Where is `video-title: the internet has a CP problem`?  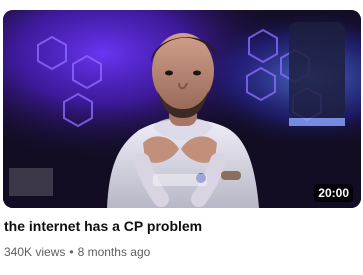 video-title: the internet has a CP problem is located at coordinates (179, 226).